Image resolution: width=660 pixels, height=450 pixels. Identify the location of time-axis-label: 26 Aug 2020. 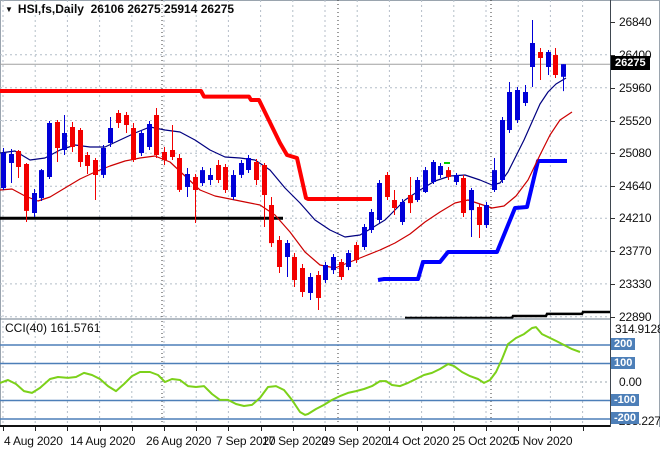
(179, 441).